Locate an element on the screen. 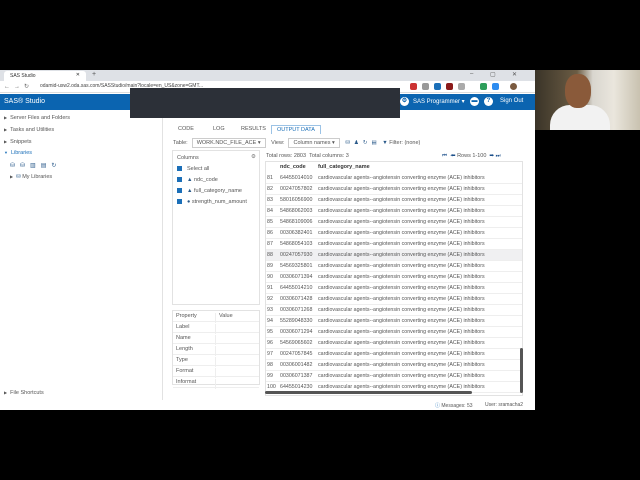 The width and height of the screenshot is (640, 480). tab-results: RESULTS is located at coordinates (253, 129).